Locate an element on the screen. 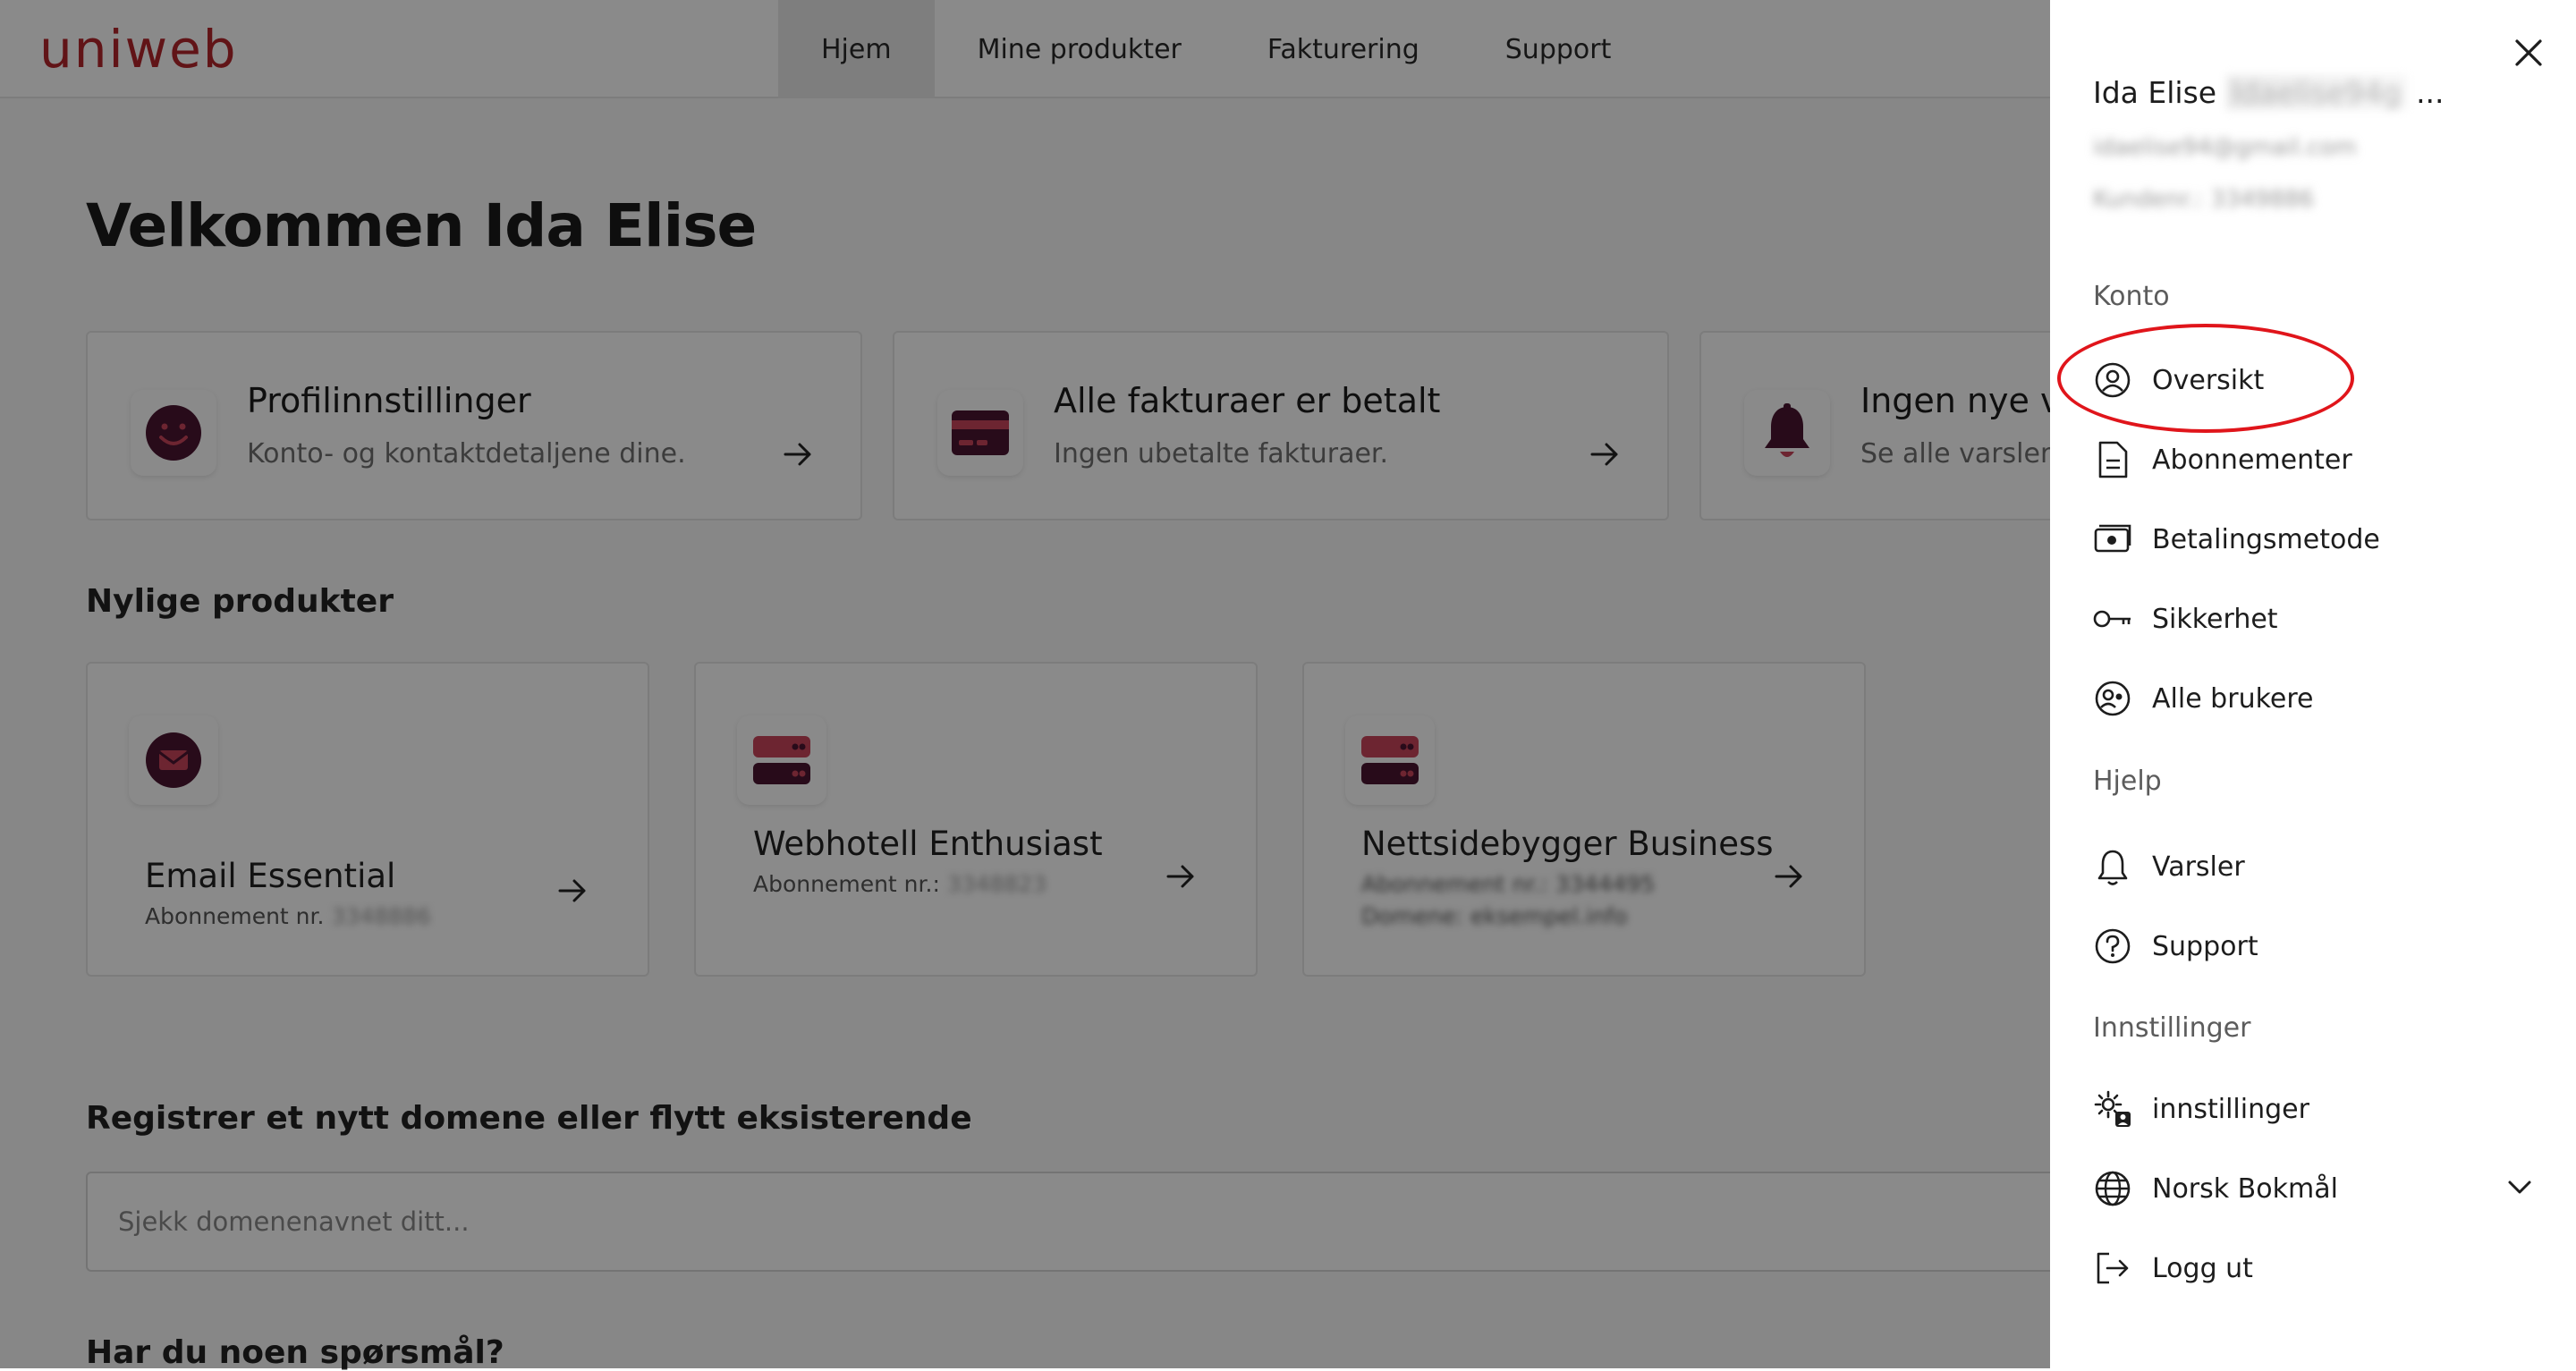 This screenshot has height=1371, width=2576. group-settings-heading: Innstillinger is located at coordinates (2172, 1028).